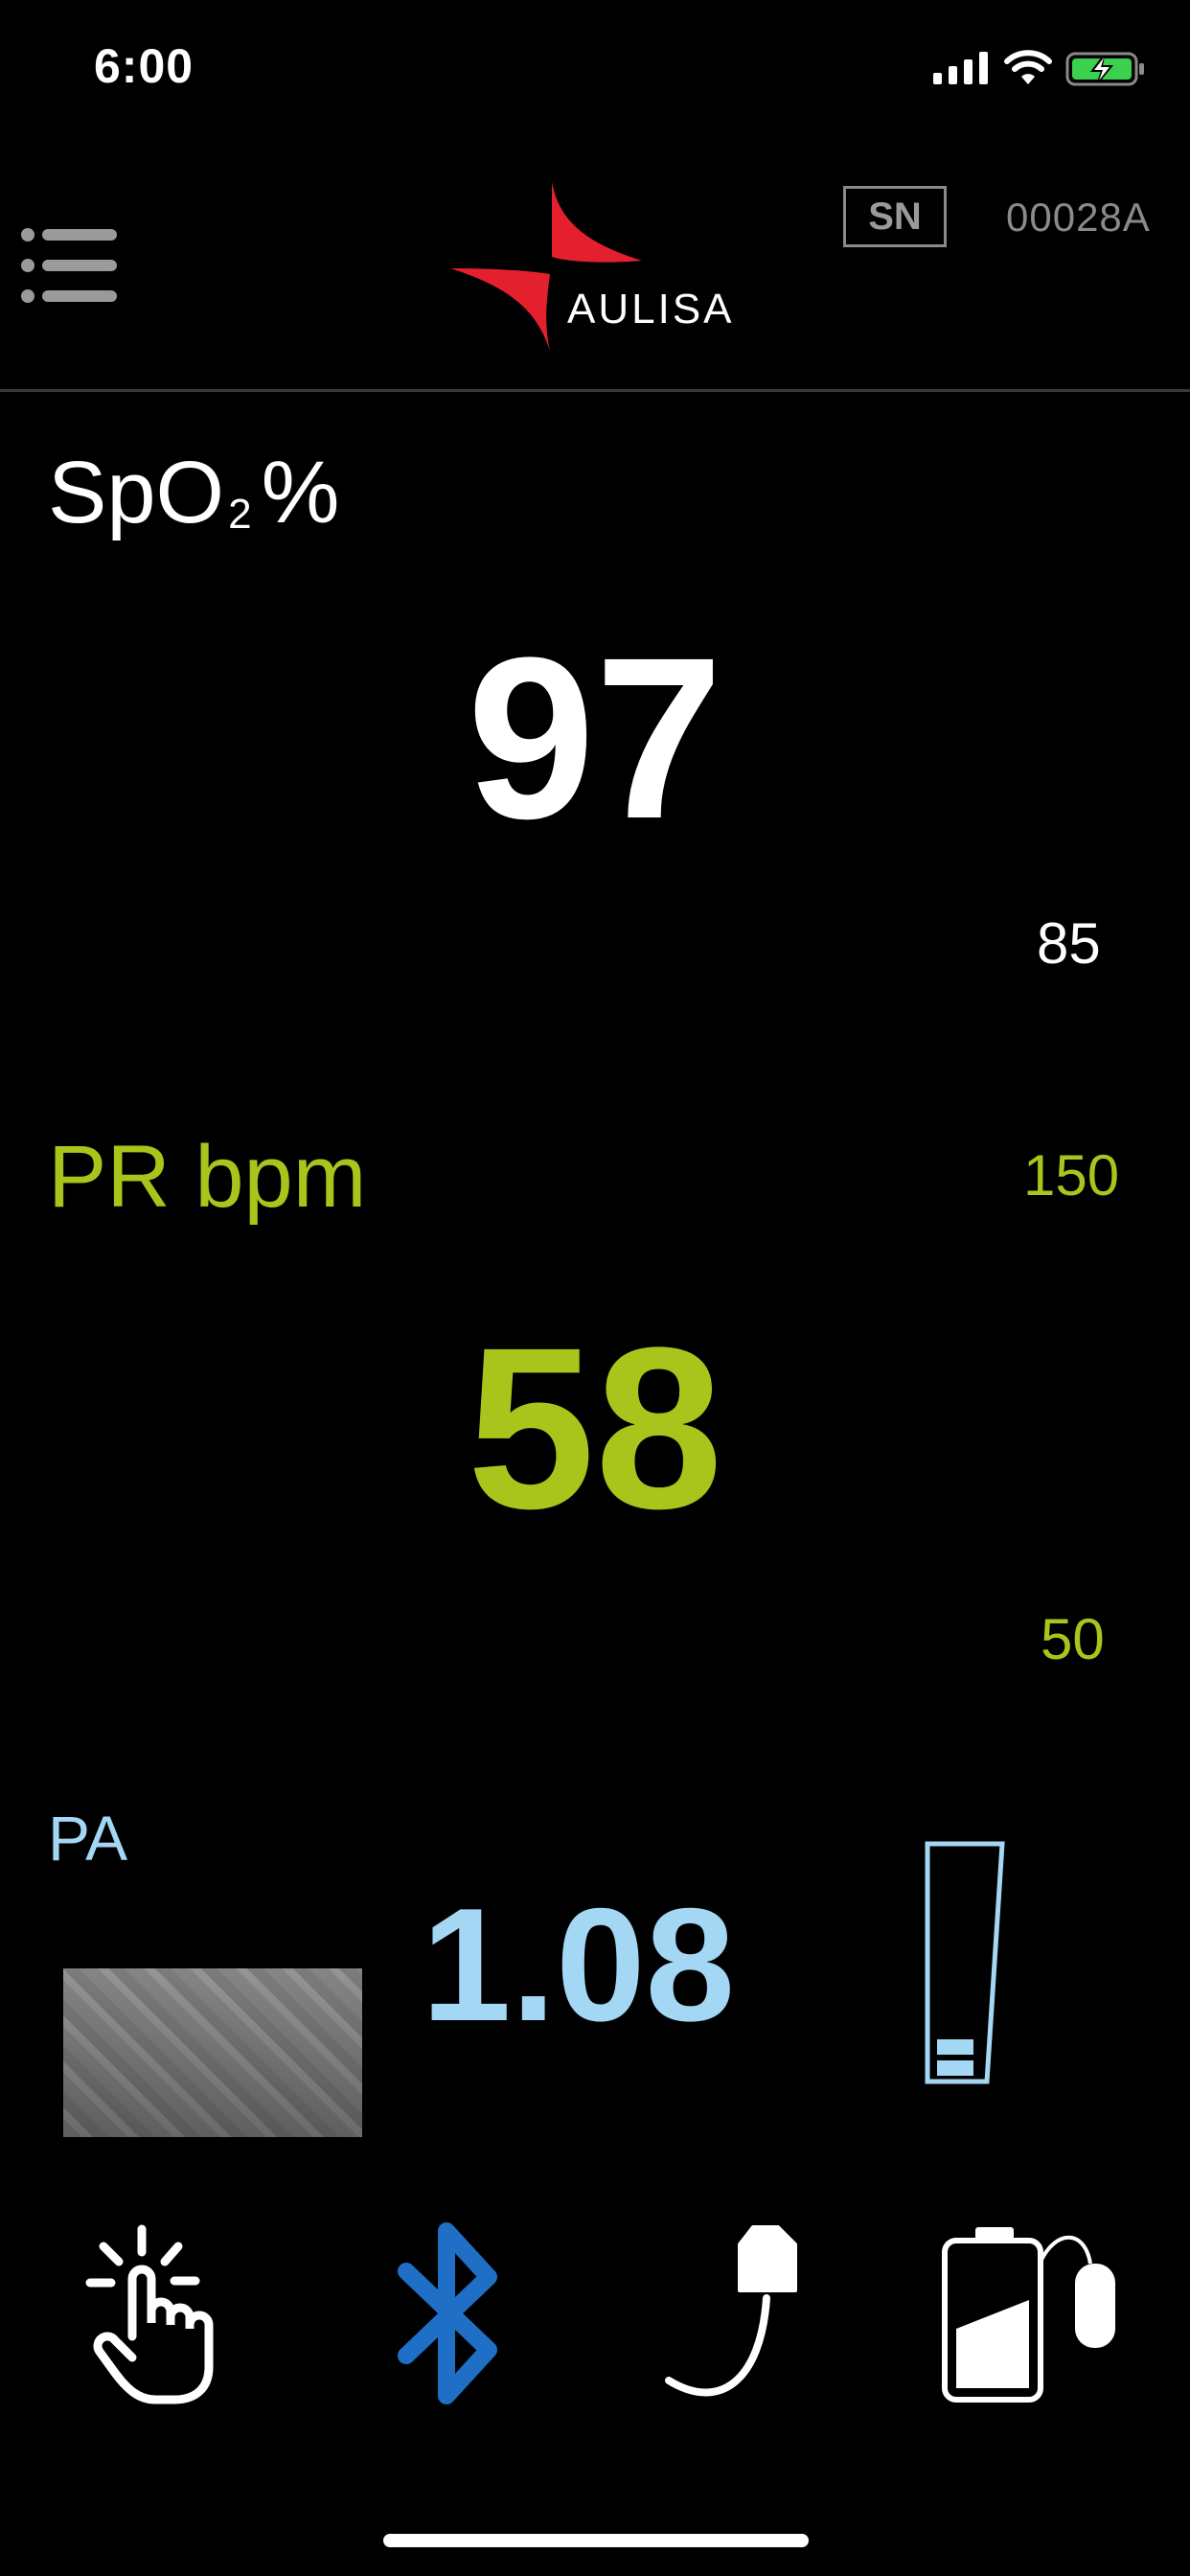  I want to click on spo2-label-unit: %, so click(301, 492).